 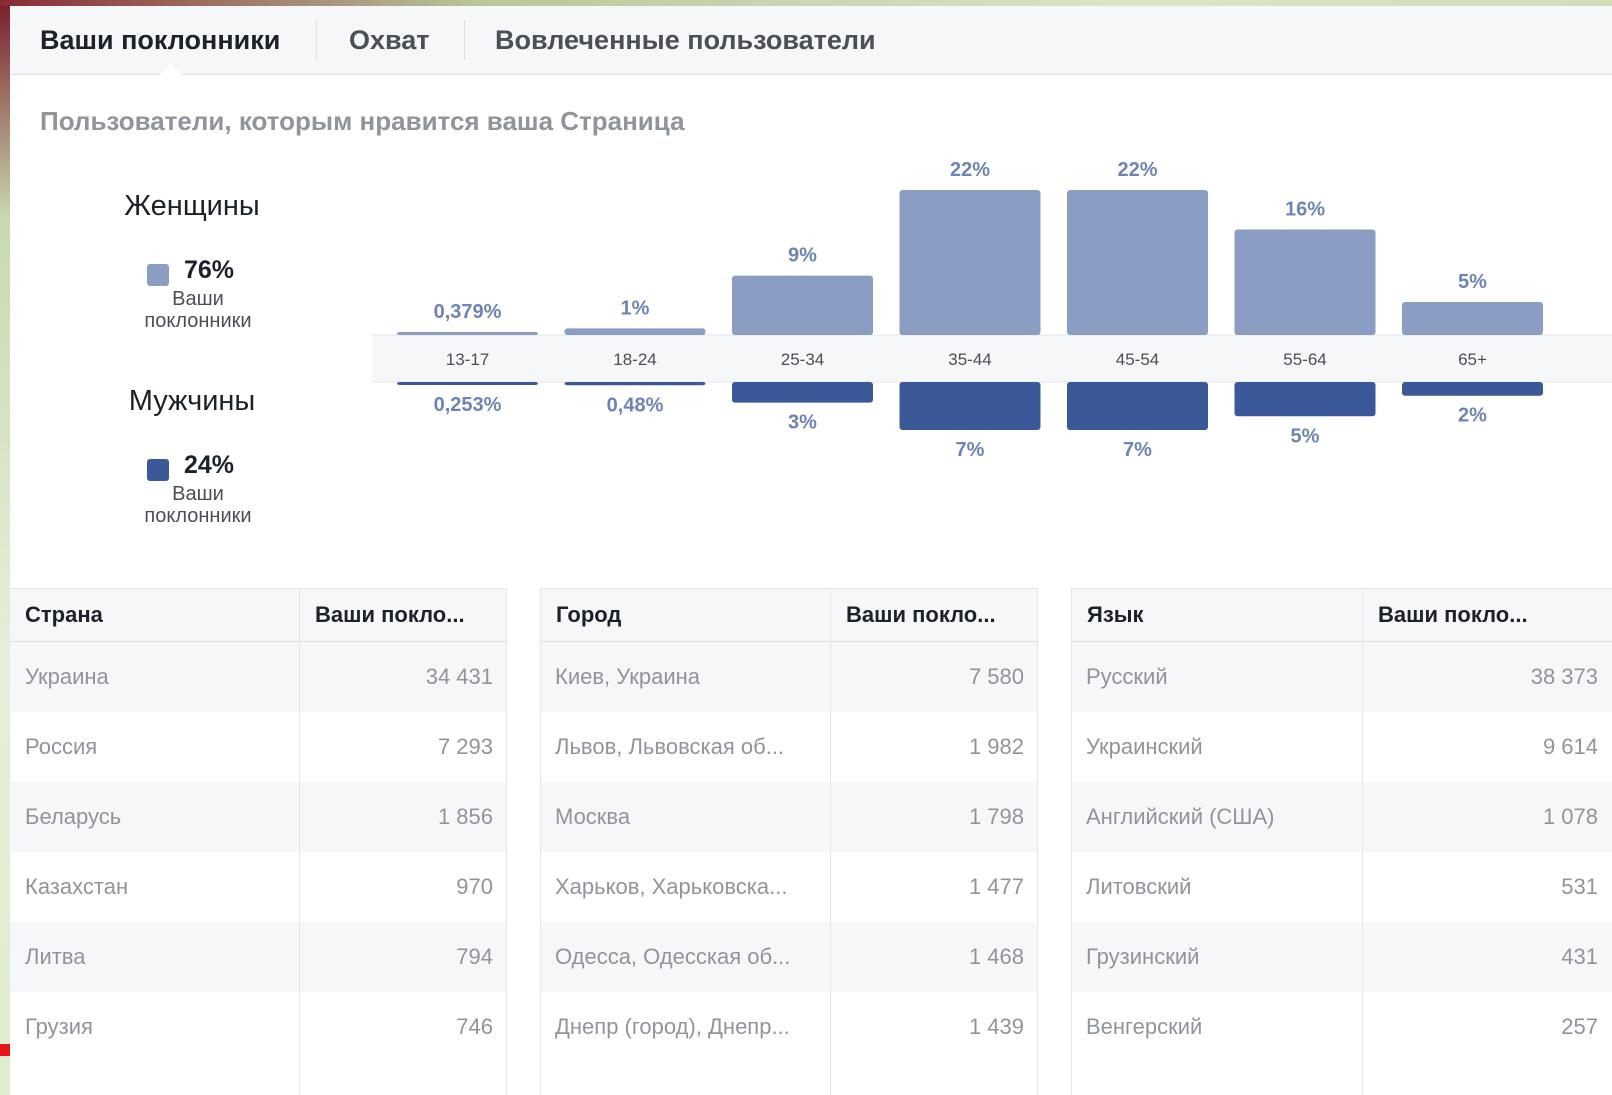 What do you see at coordinates (1341, 887) in the screenshot?
I see `table-row: Литовский 531` at bounding box center [1341, 887].